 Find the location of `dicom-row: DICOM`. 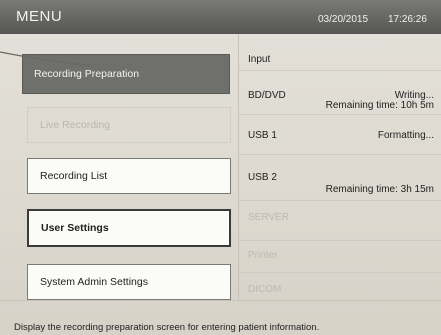

dicom-row: DICOM is located at coordinates (340, 286).